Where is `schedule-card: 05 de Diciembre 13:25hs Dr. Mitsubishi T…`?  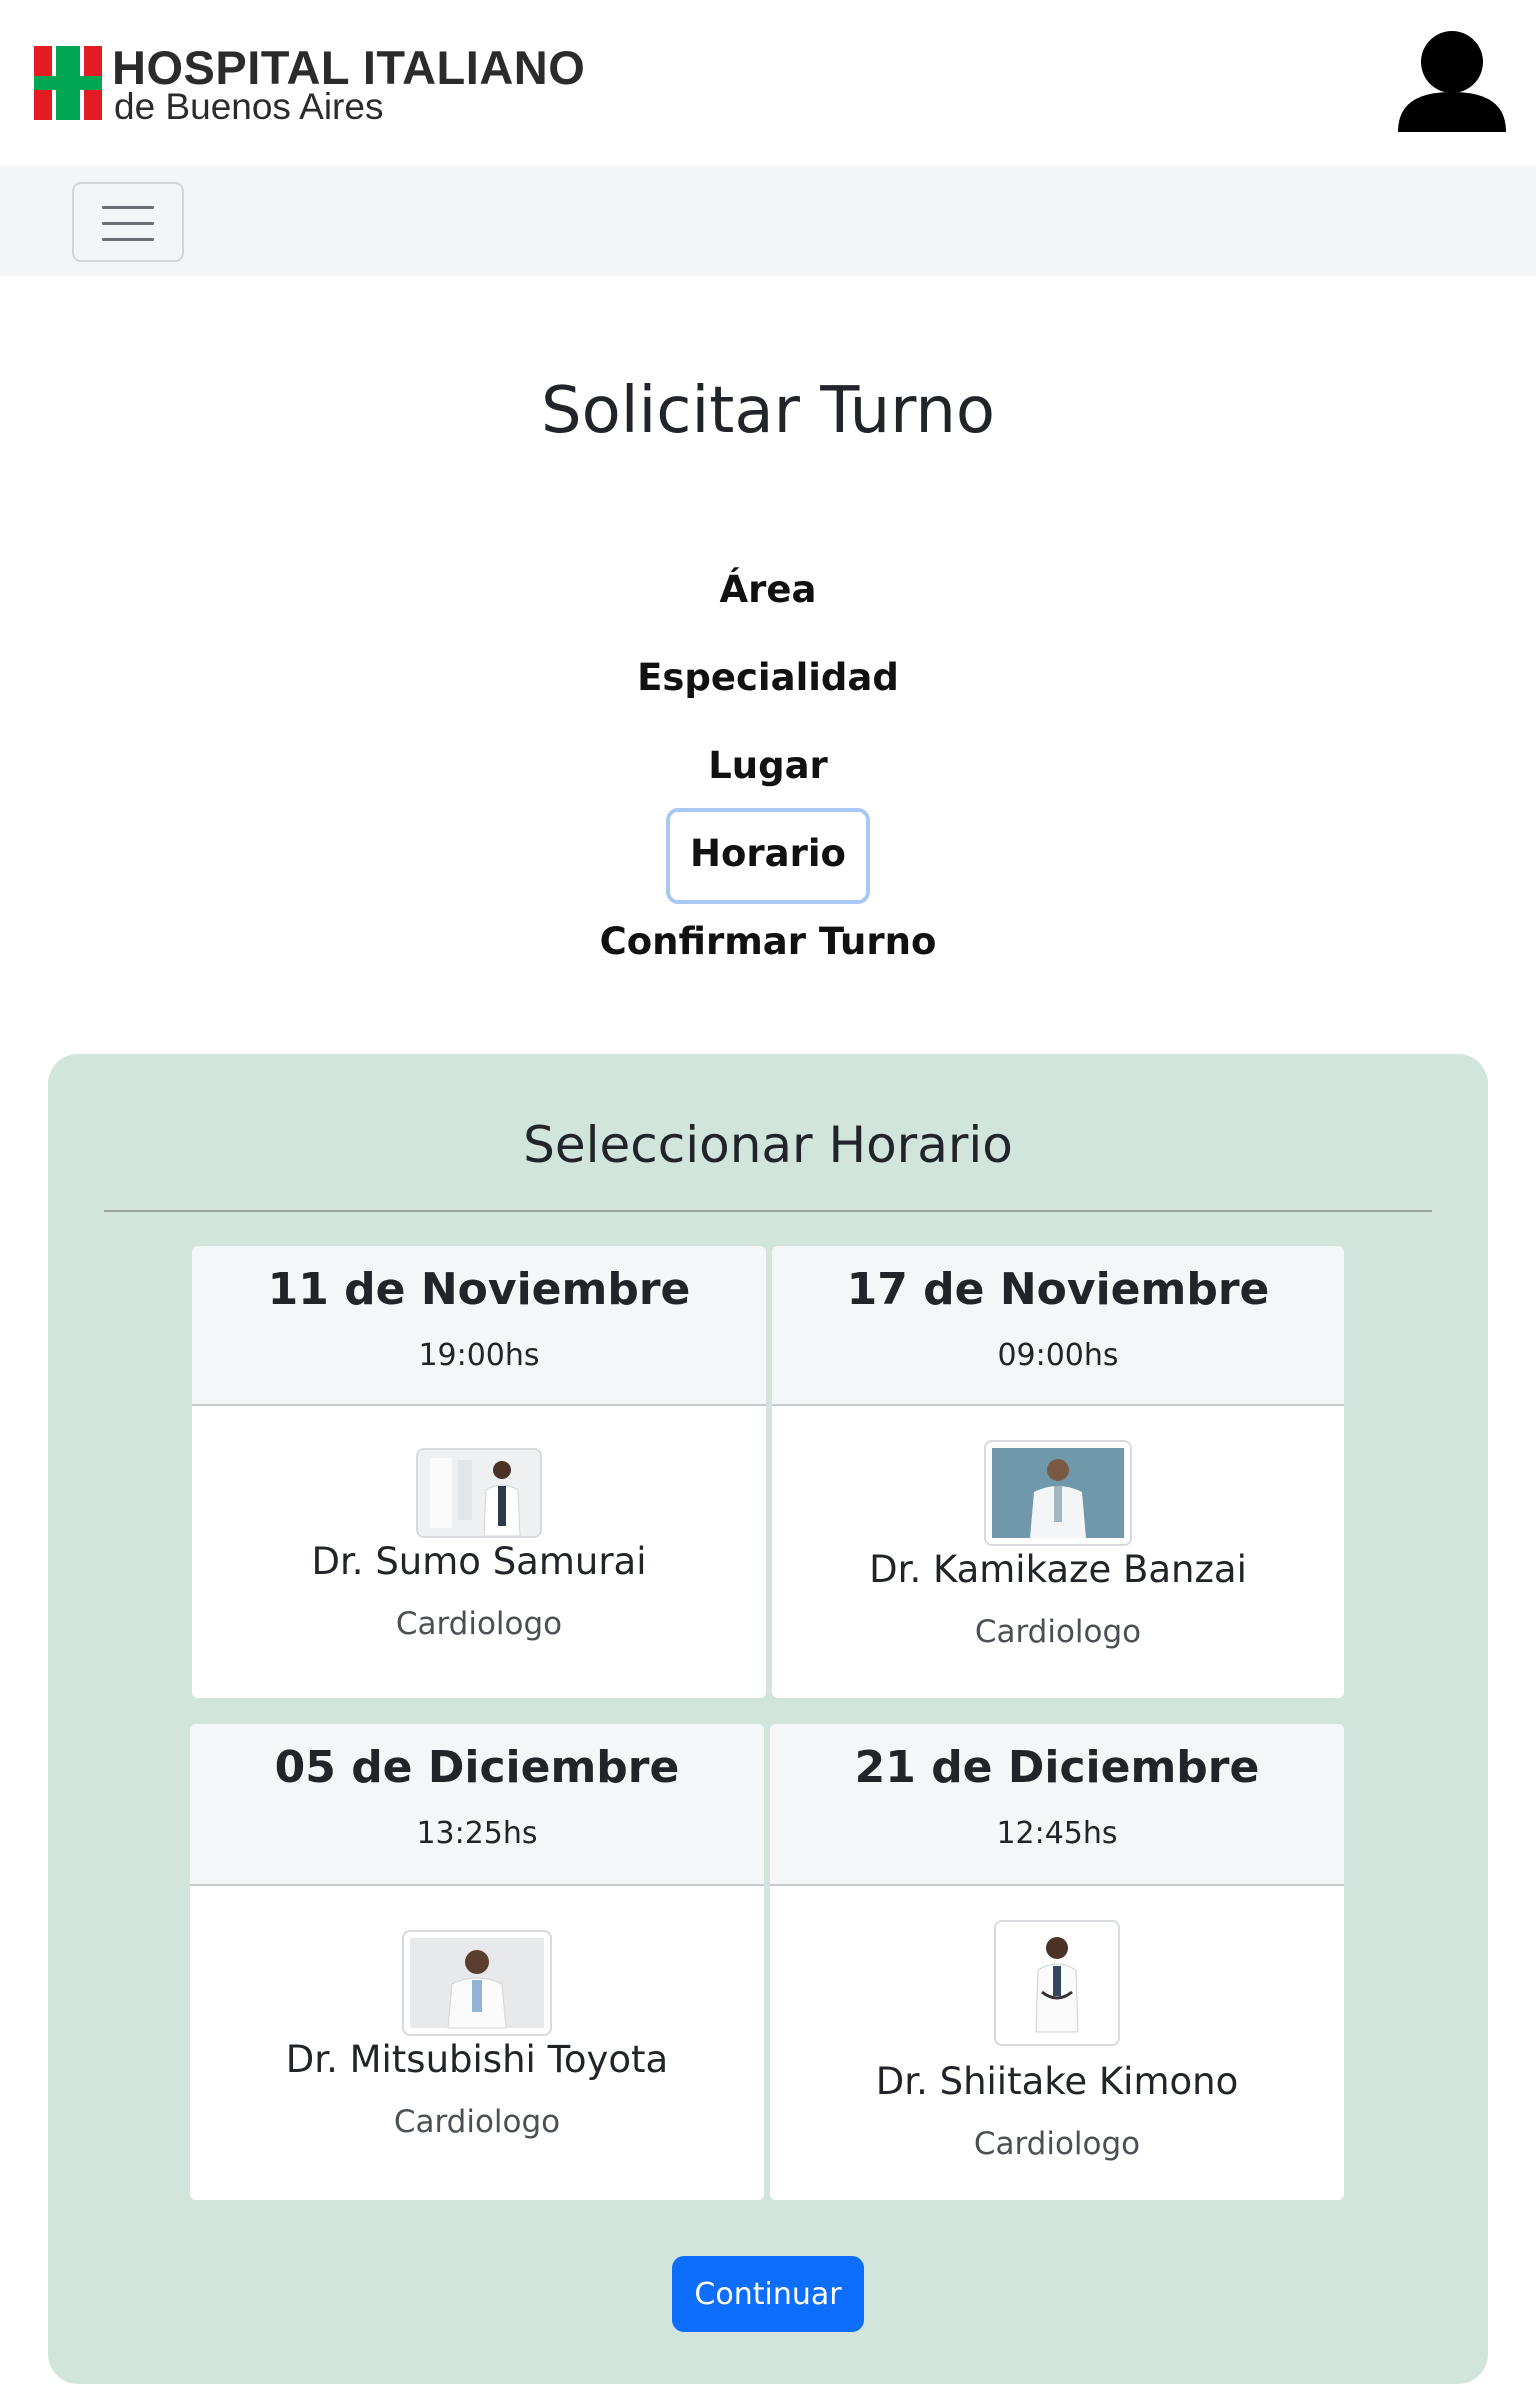
schedule-card: 05 de Diciembre 13:25hs Dr. Mitsubishi T… is located at coordinates (477, 1962).